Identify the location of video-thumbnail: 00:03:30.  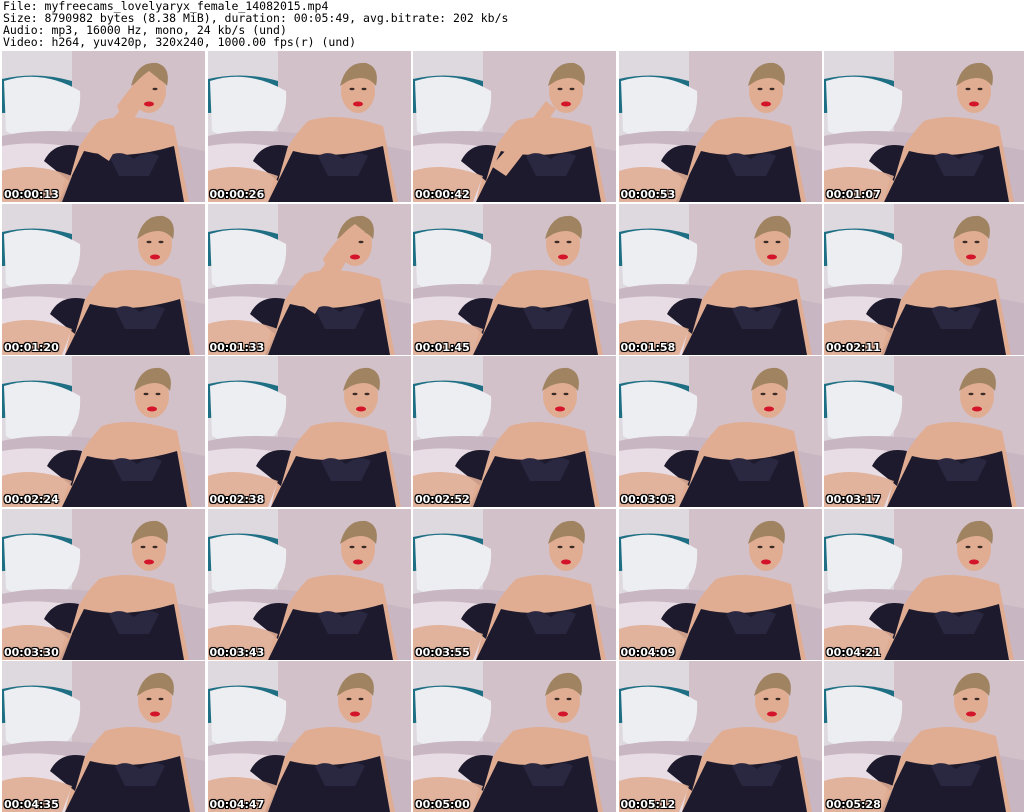
(103, 584).